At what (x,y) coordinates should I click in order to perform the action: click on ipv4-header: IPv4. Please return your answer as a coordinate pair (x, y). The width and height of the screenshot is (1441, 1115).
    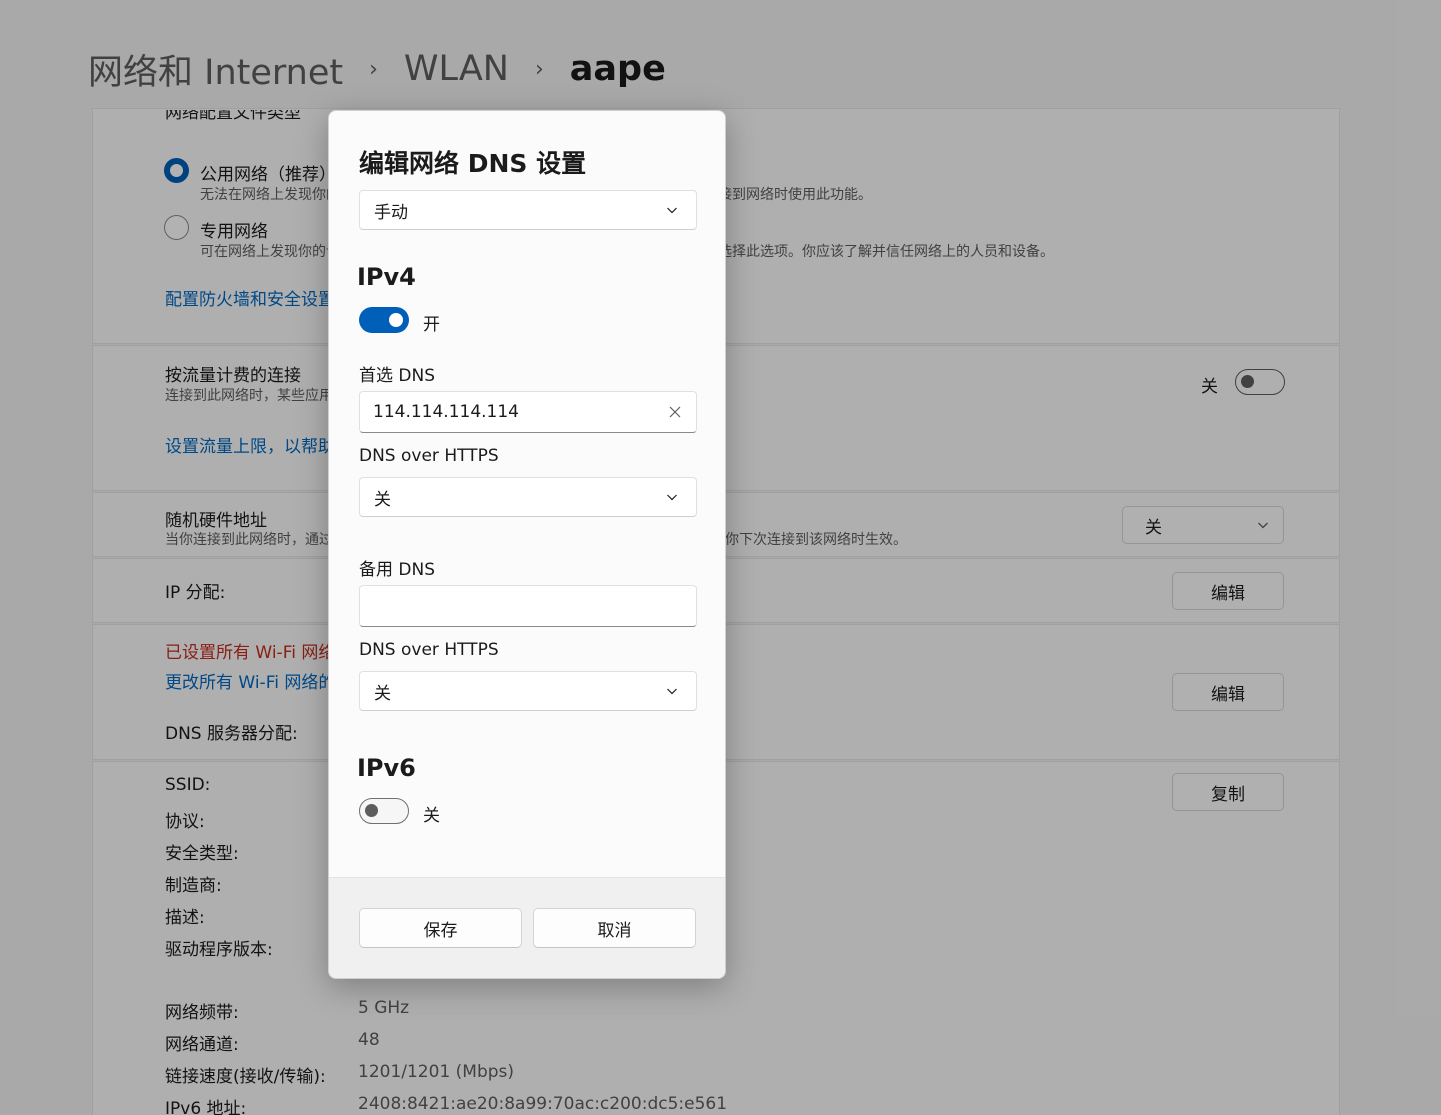
    Looking at the image, I should click on (386, 277).